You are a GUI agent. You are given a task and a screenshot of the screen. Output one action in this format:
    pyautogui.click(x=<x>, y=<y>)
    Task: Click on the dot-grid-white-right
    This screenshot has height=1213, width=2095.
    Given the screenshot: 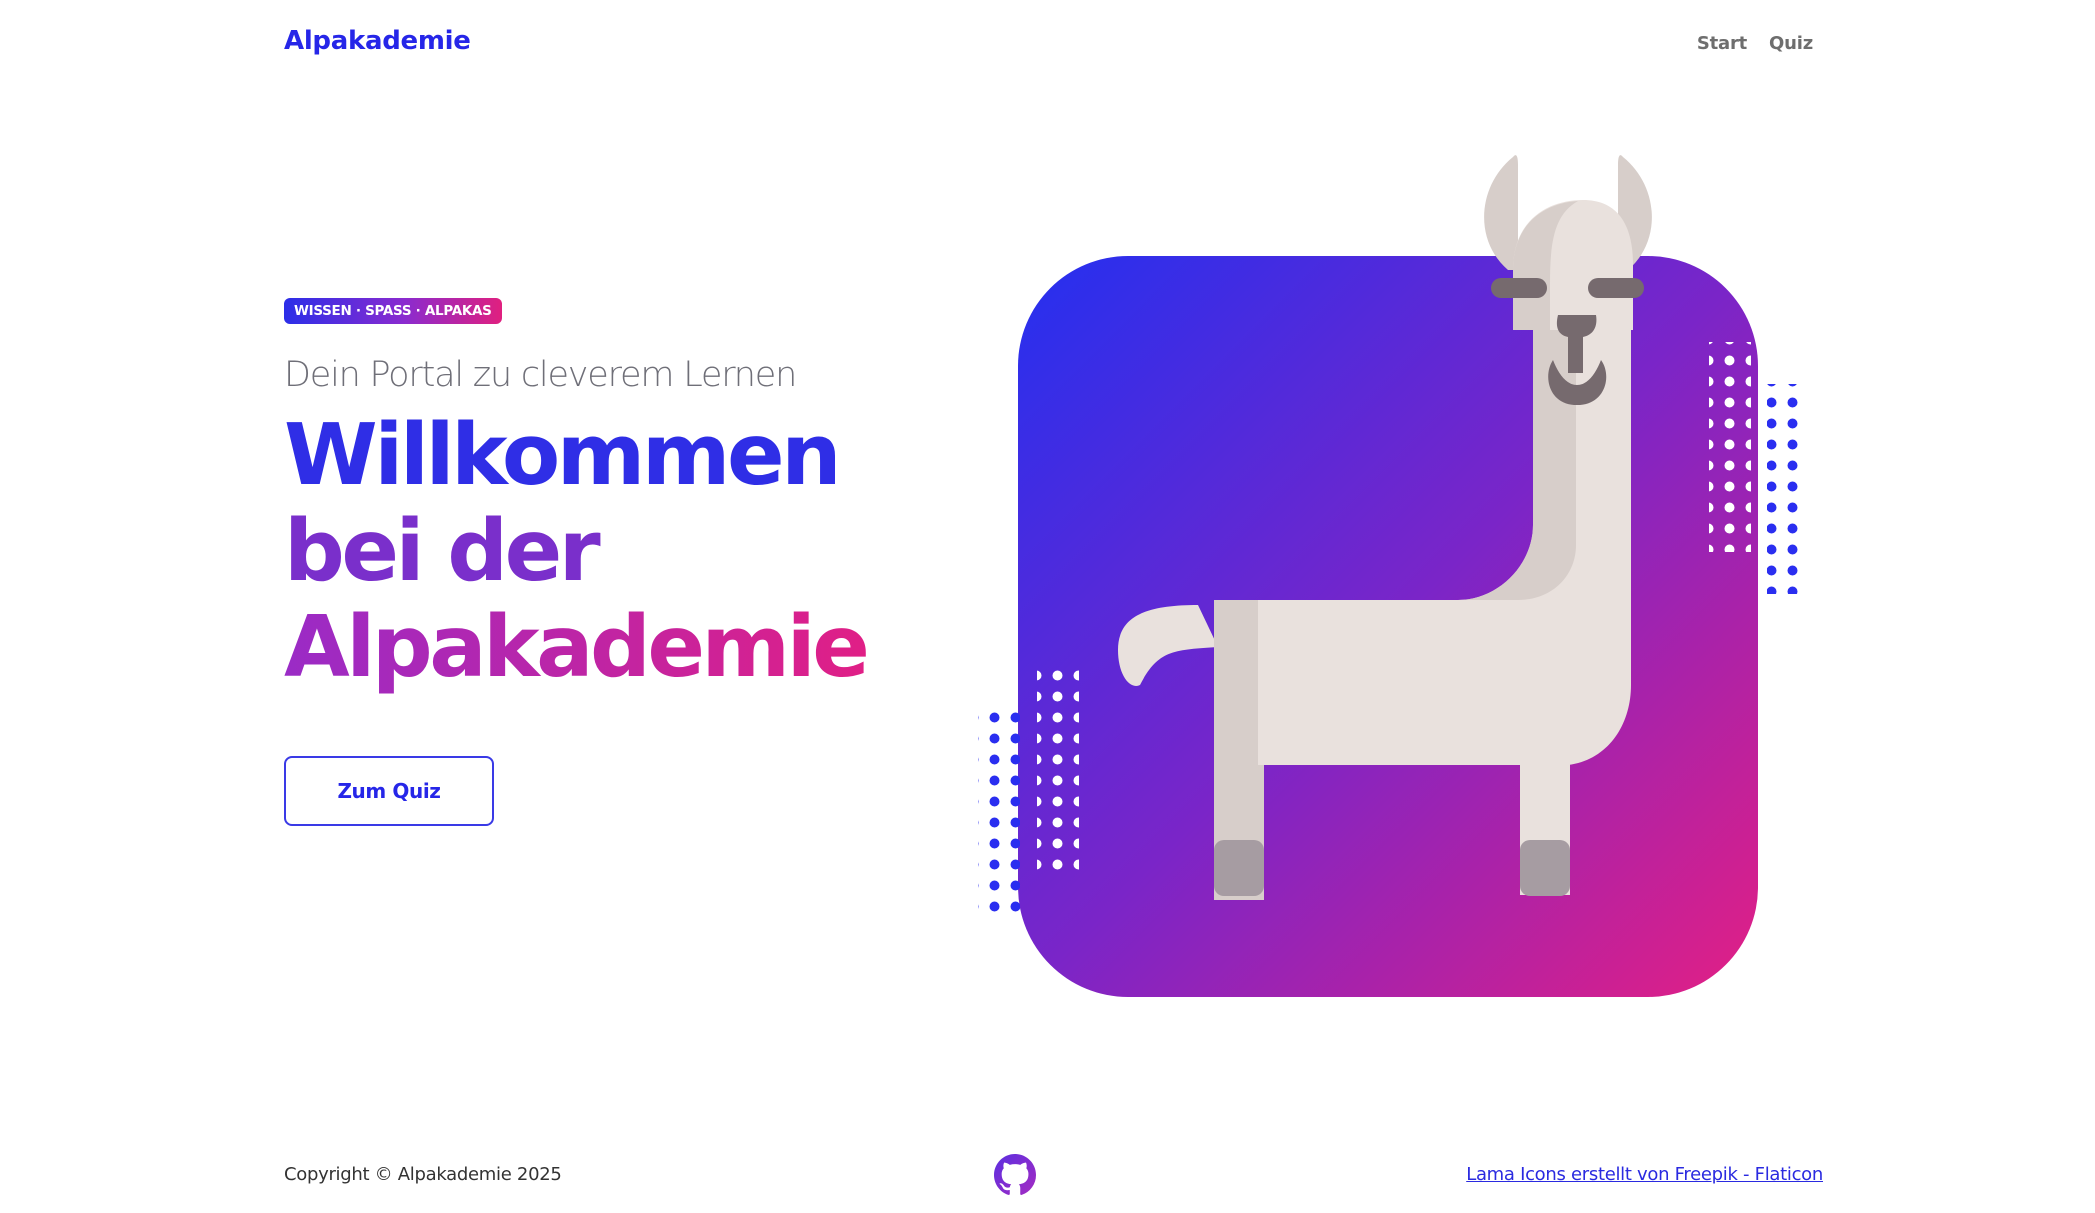 What is the action you would take?
    pyautogui.click(x=1730, y=447)
    